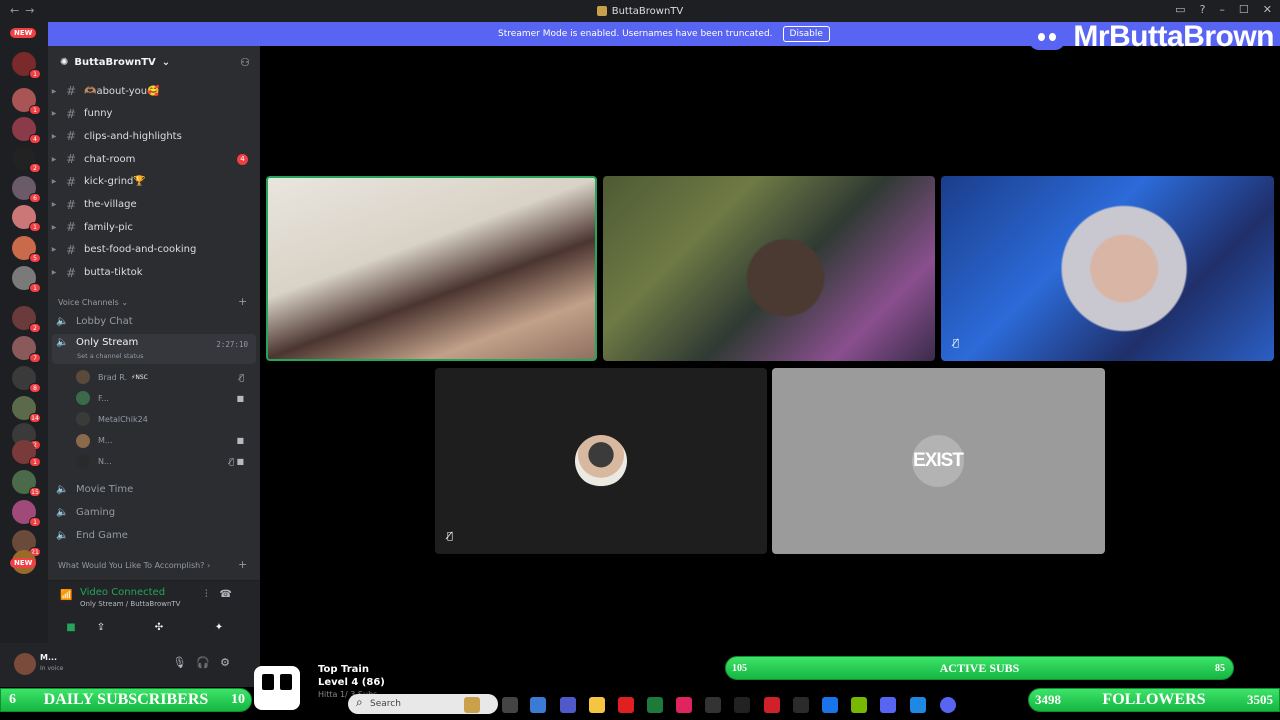  I want to click on opera-icon, so click(772, 705).